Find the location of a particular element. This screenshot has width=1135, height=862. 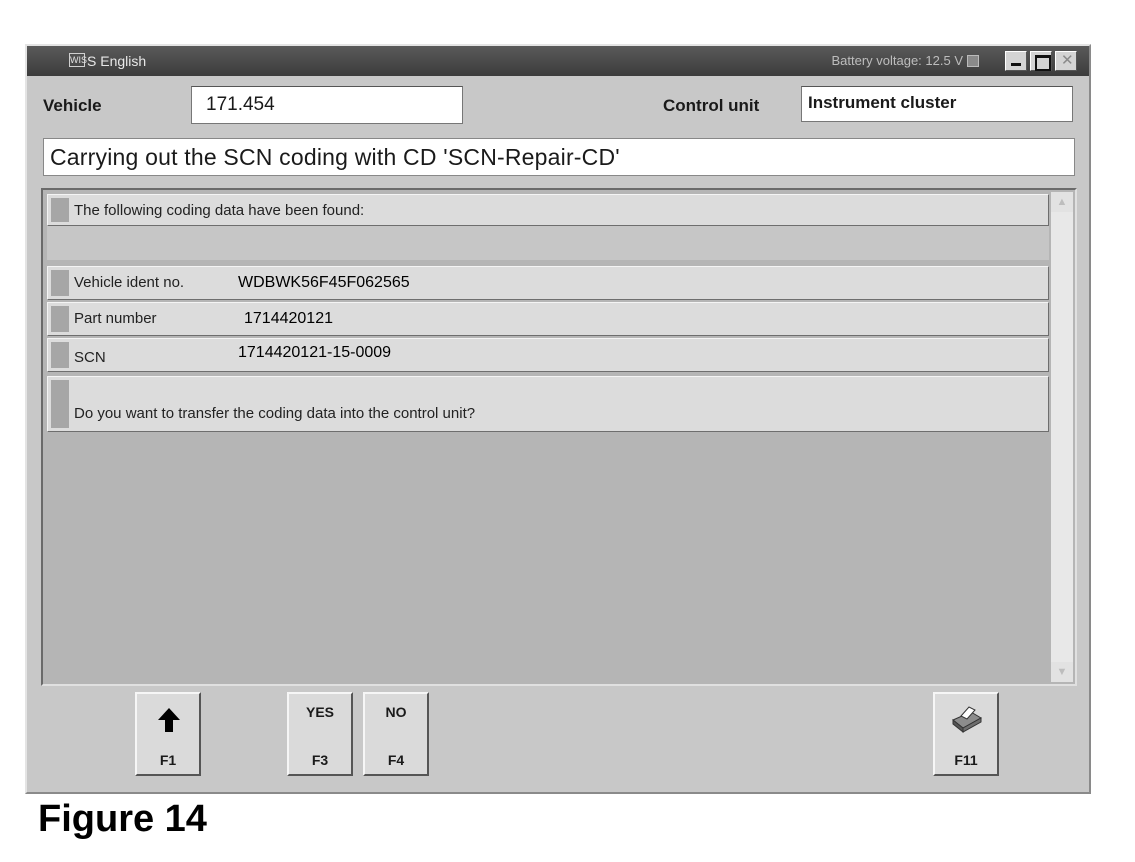

f1-button: F1 is located at coordinates (168, 734).